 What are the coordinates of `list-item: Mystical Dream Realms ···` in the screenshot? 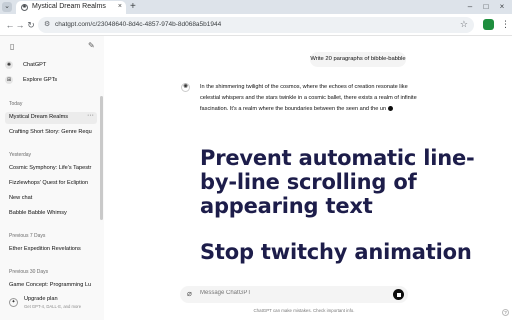 It's located at (51, 118).